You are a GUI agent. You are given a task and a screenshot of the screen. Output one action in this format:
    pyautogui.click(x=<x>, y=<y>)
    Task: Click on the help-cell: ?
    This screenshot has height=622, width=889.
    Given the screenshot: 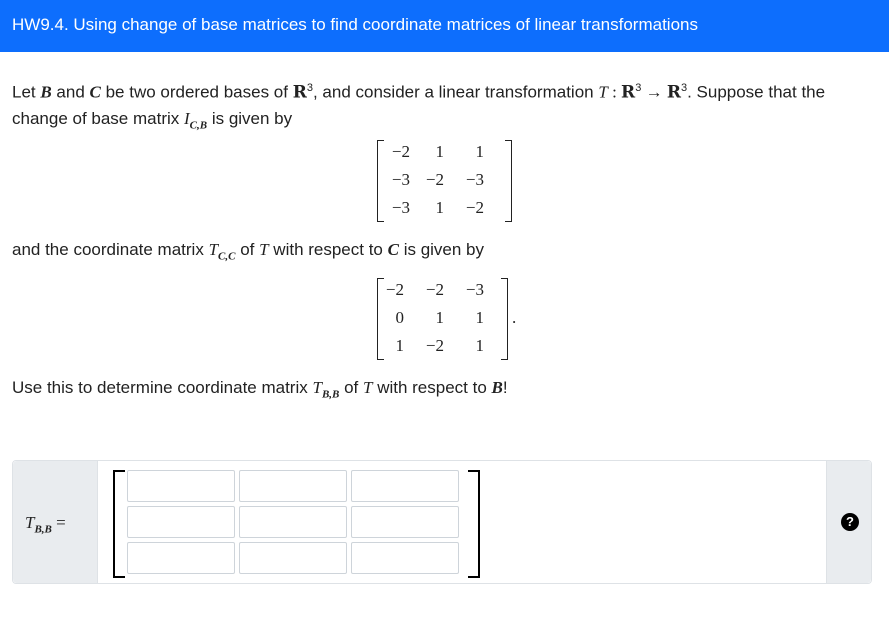 What is the action you would take?
    pyautogui.click(x=848, y=522)
    